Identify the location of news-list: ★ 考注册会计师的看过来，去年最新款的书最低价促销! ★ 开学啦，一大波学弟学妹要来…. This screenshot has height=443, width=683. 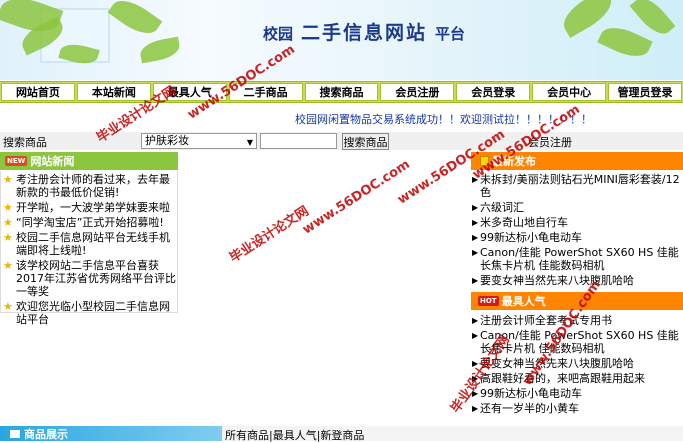
(89, 248).